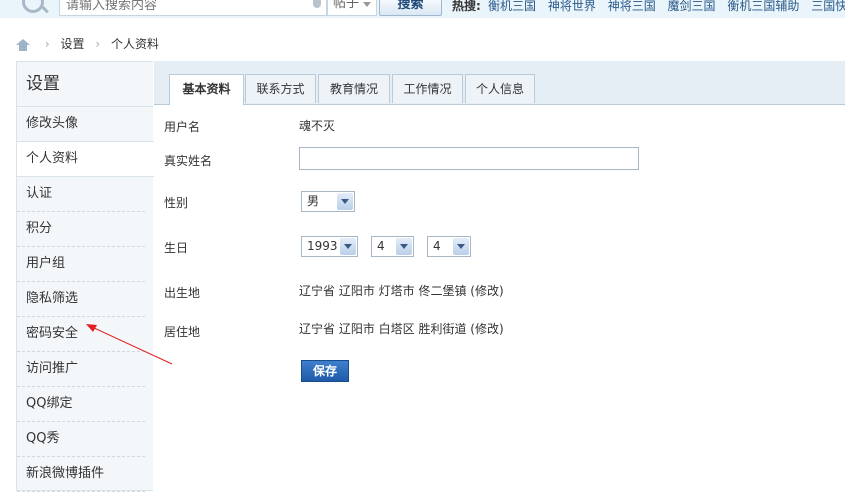 The image size is (845, 492). Describe the element at coordinates (129, 344) in the screenshot. I see `annotation-arrow-icon` at that location.